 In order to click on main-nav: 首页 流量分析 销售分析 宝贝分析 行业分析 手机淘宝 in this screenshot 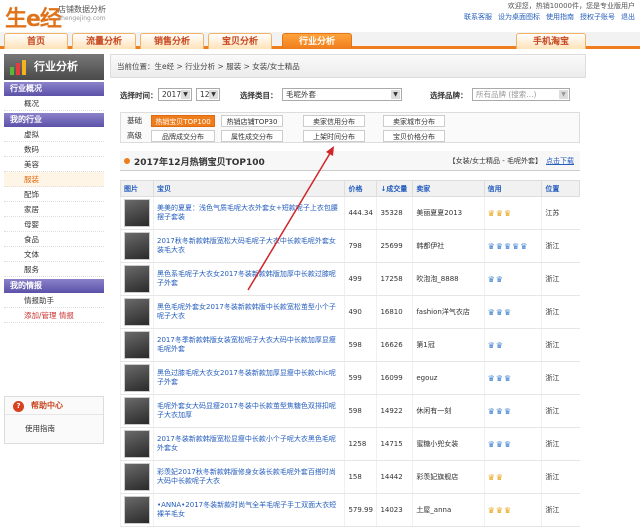, I will do `click(320, 40)`.